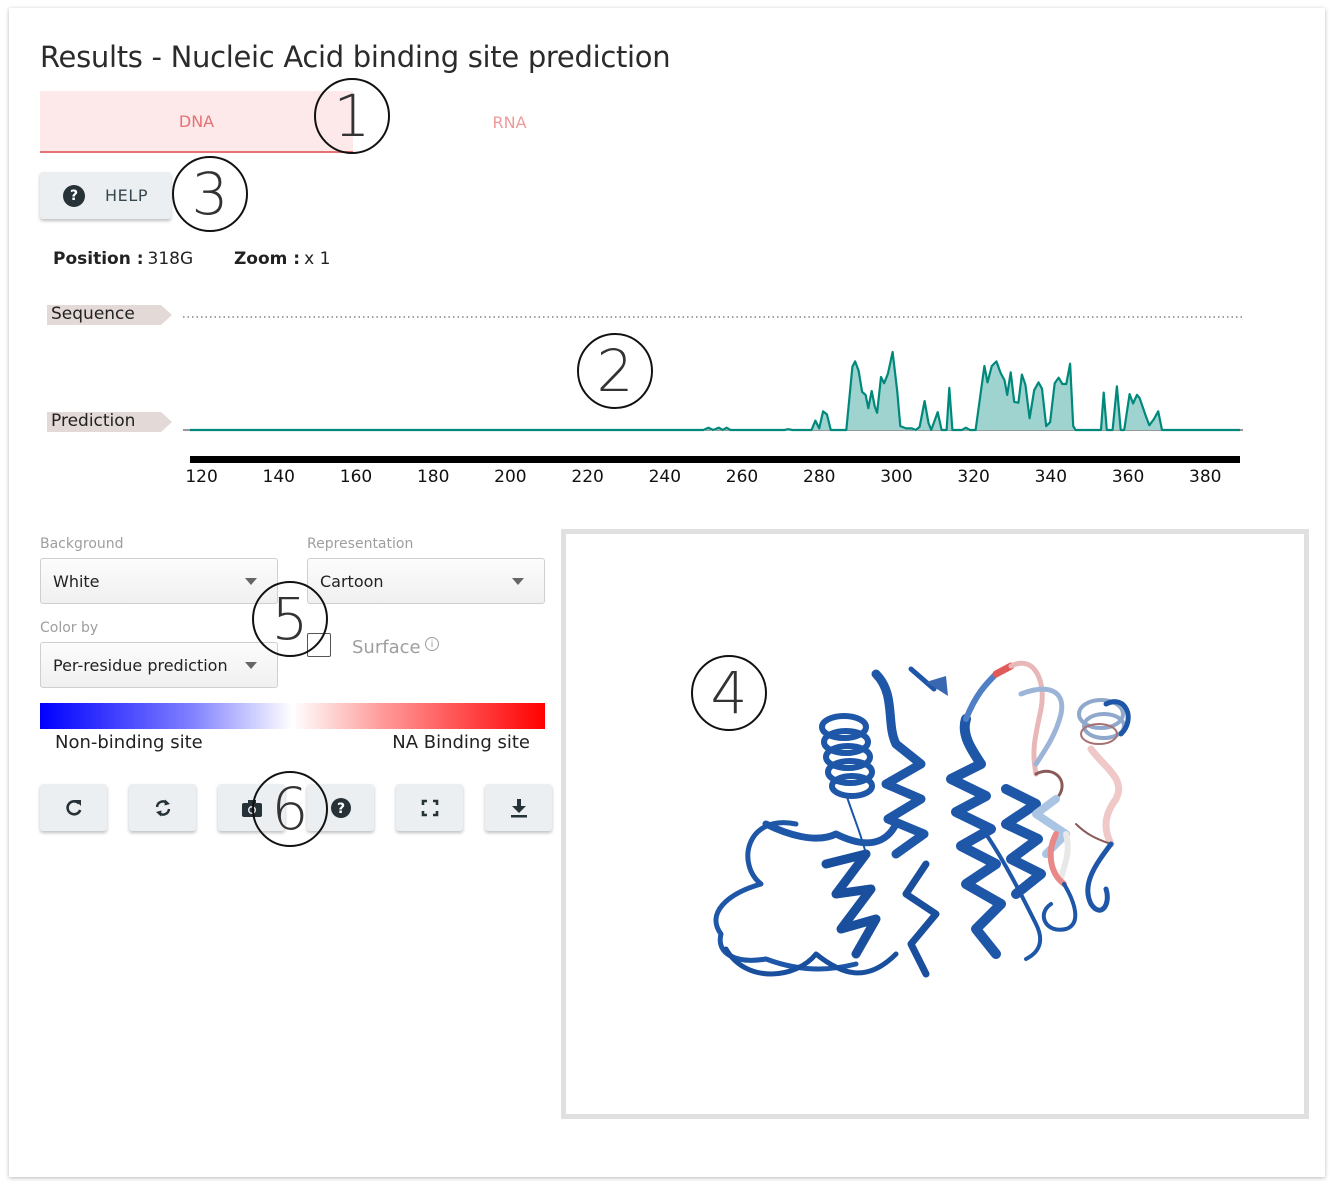  I want to click on tab-dna: DNA, so click(196, 122).